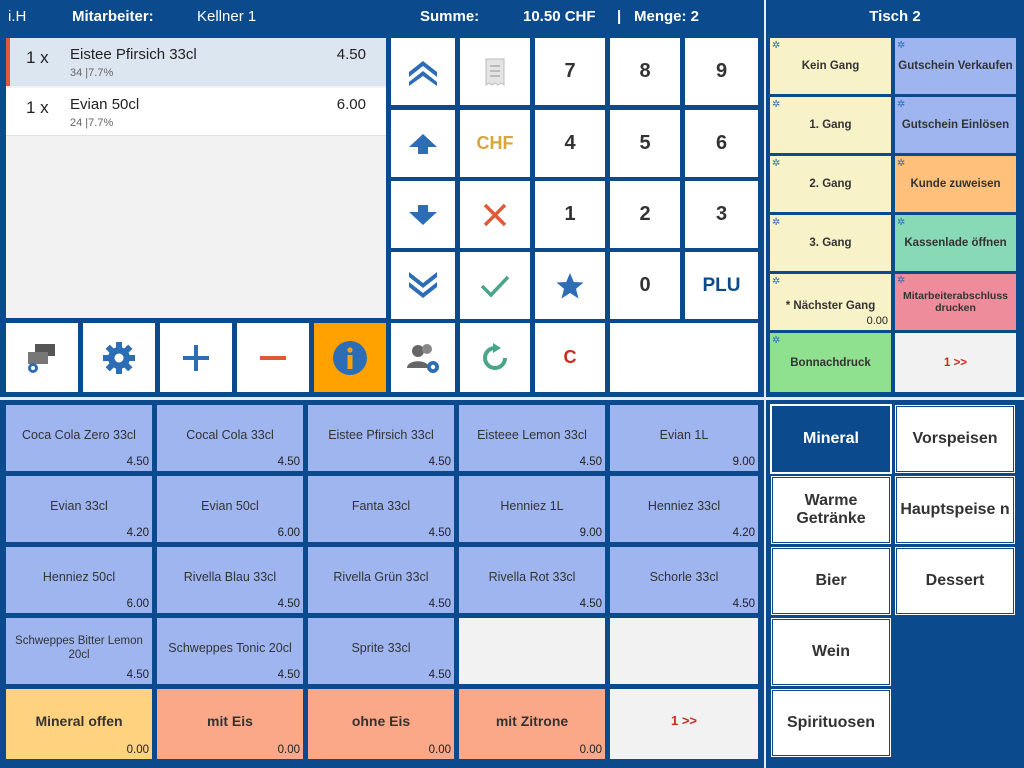 This screenshot has width=1024, height=768. What do you see at coordinates (830, 125) in the screenshot?
I see `course-1-button: ✲ 1. Gang` at bounding box center [830, 125].